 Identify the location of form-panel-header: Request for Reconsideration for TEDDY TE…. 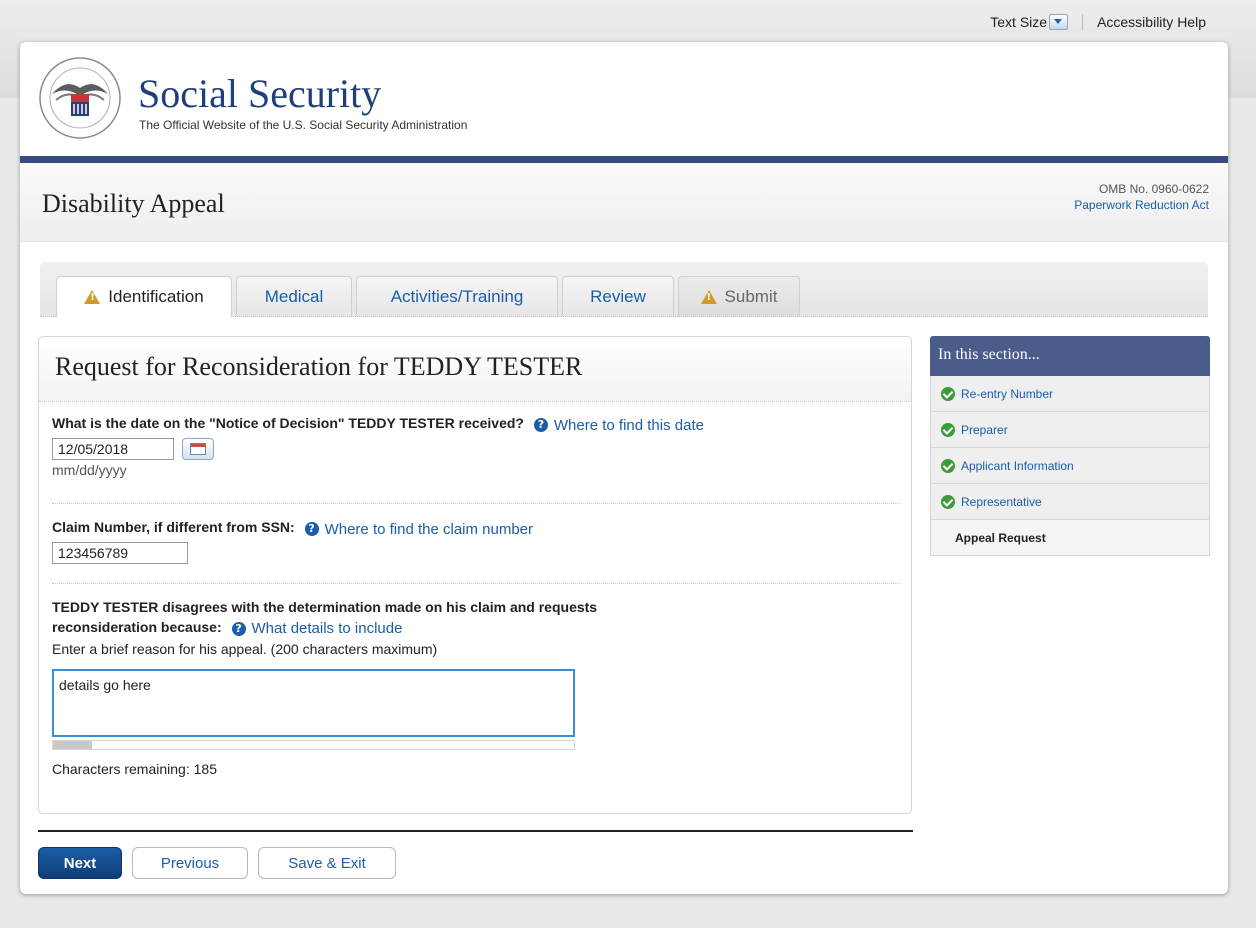
(475, 369).